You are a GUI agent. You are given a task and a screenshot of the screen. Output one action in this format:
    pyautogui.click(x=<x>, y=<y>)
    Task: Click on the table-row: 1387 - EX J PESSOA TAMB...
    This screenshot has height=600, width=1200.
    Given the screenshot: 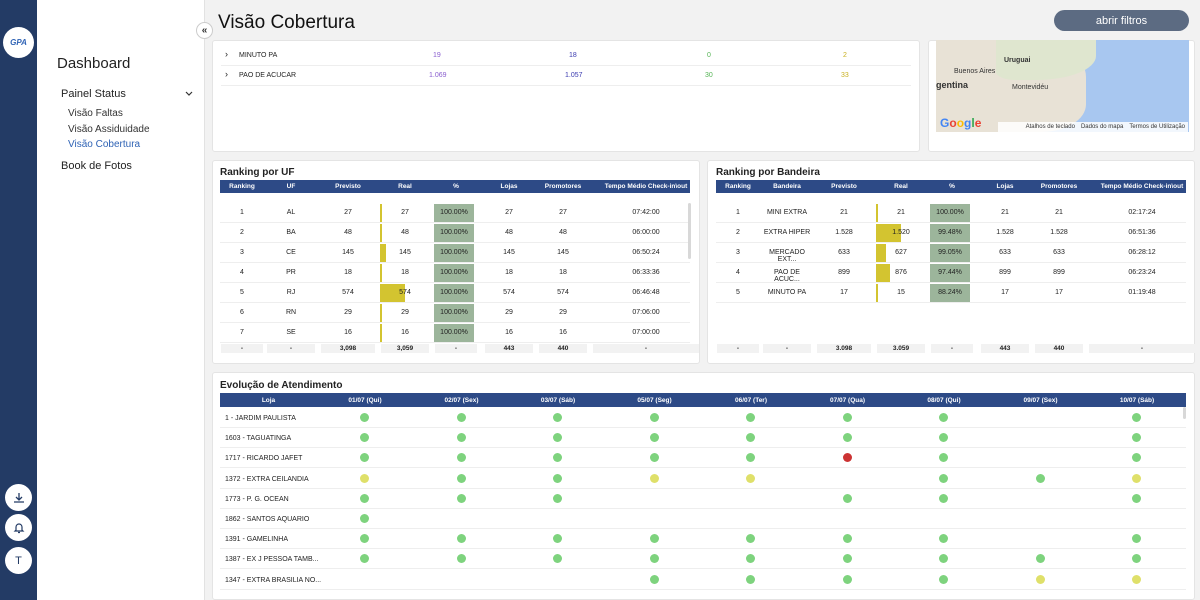 What is the action you would take?
    pyautogui.click(x=703, y=559)
    